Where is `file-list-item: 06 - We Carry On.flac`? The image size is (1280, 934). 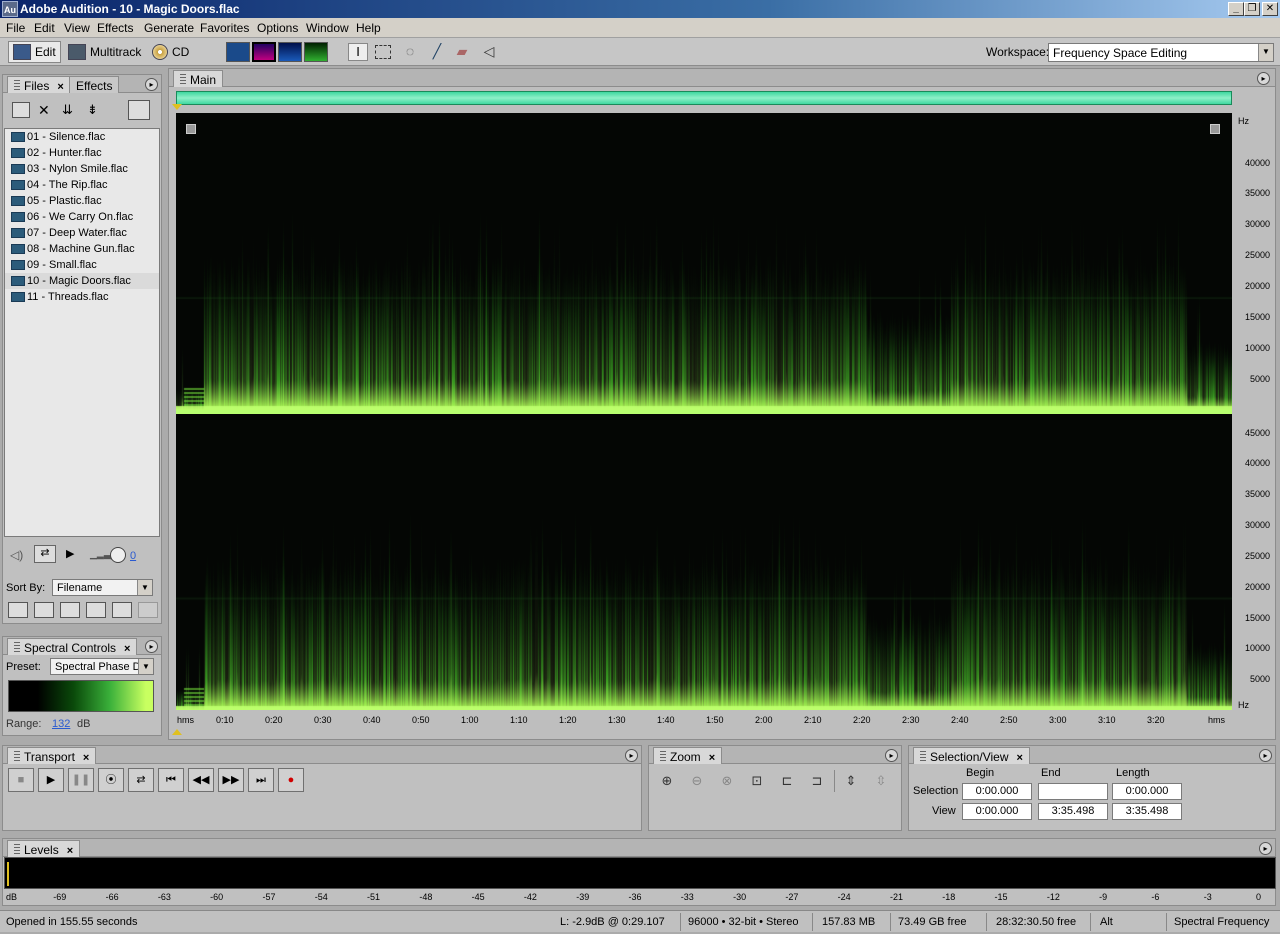
file-list-item: 06 - We Carry On.flac is located at coordinates (82, 217).